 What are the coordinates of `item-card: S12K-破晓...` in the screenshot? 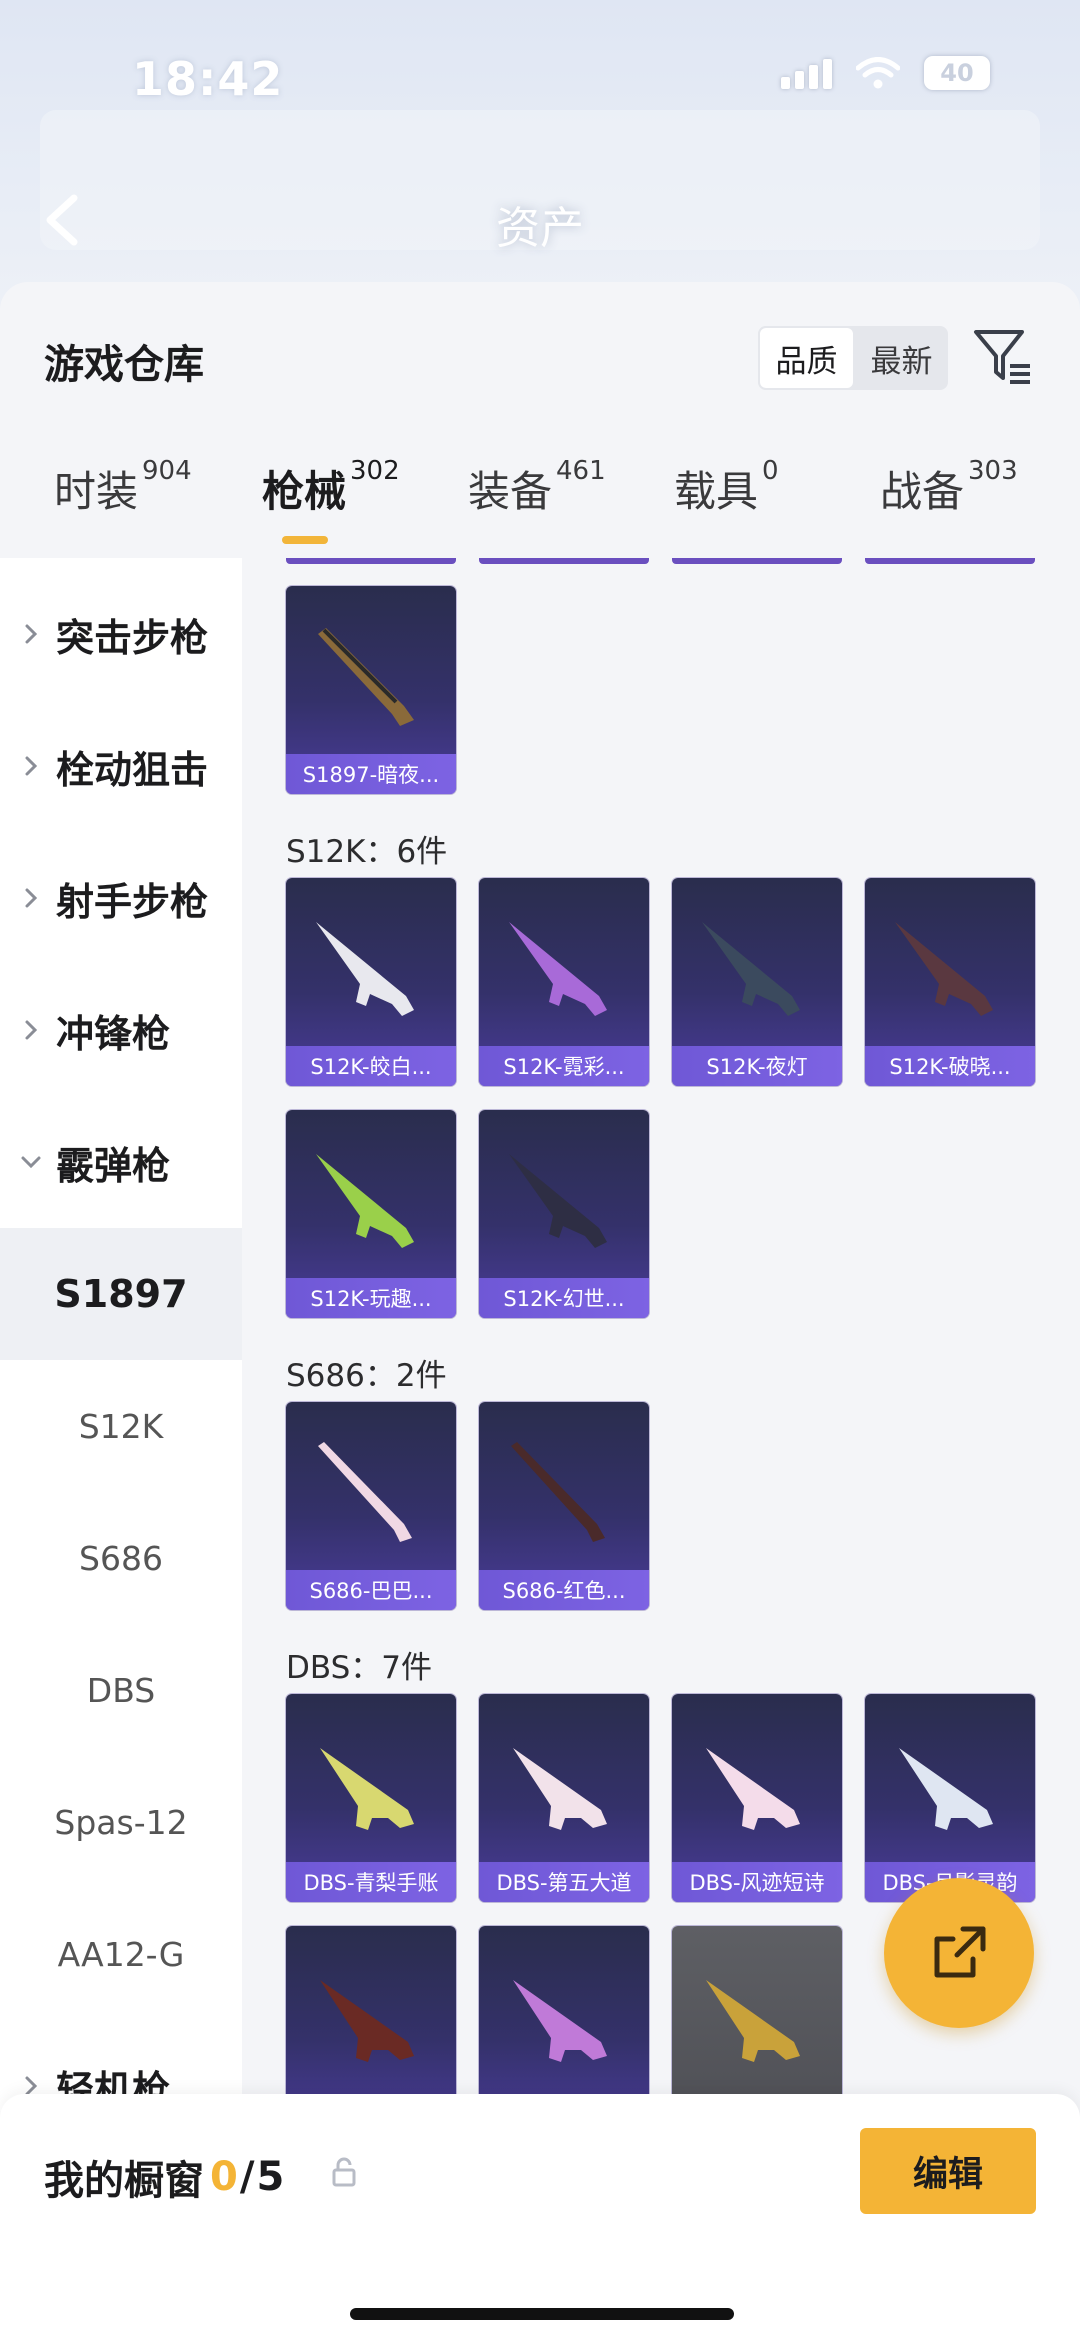 It's located at (950, 982).